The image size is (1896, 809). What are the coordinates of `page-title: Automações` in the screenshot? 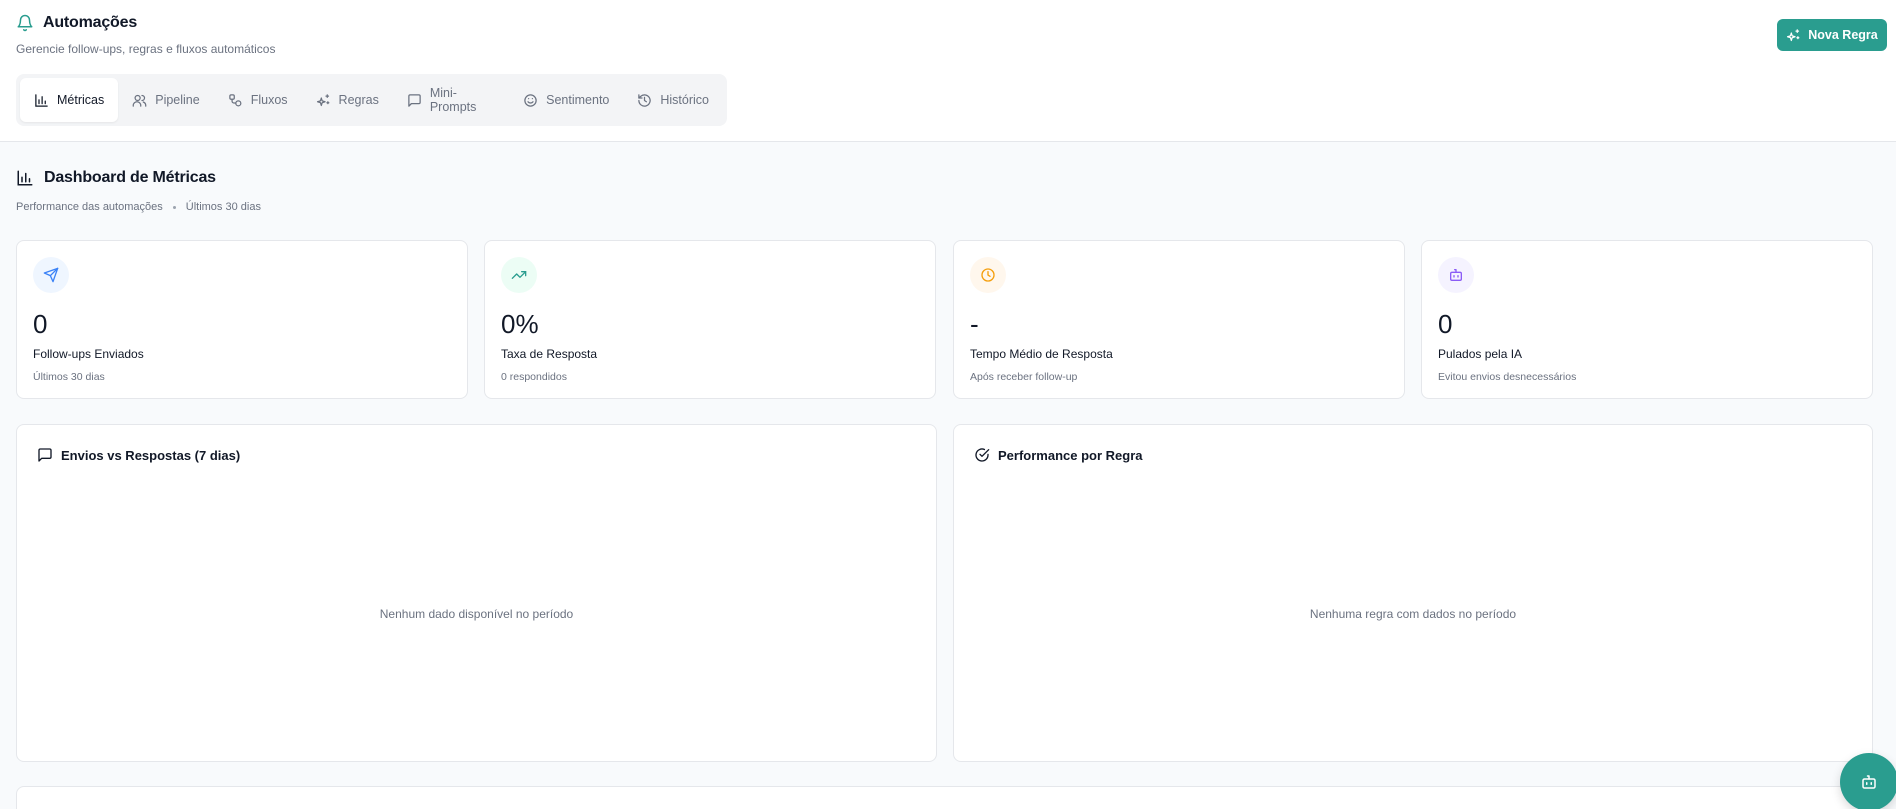 It's located at (90, 22).